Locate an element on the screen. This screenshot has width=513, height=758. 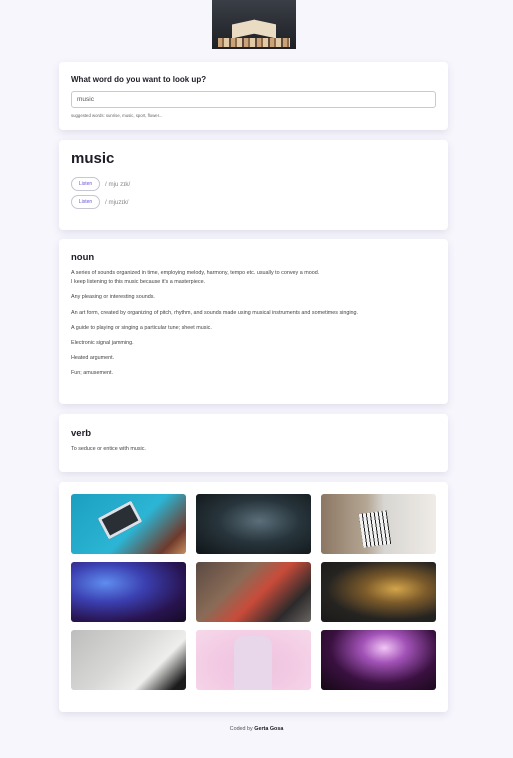
concert-stage-lights-photo is located at coordinates (128, 592).